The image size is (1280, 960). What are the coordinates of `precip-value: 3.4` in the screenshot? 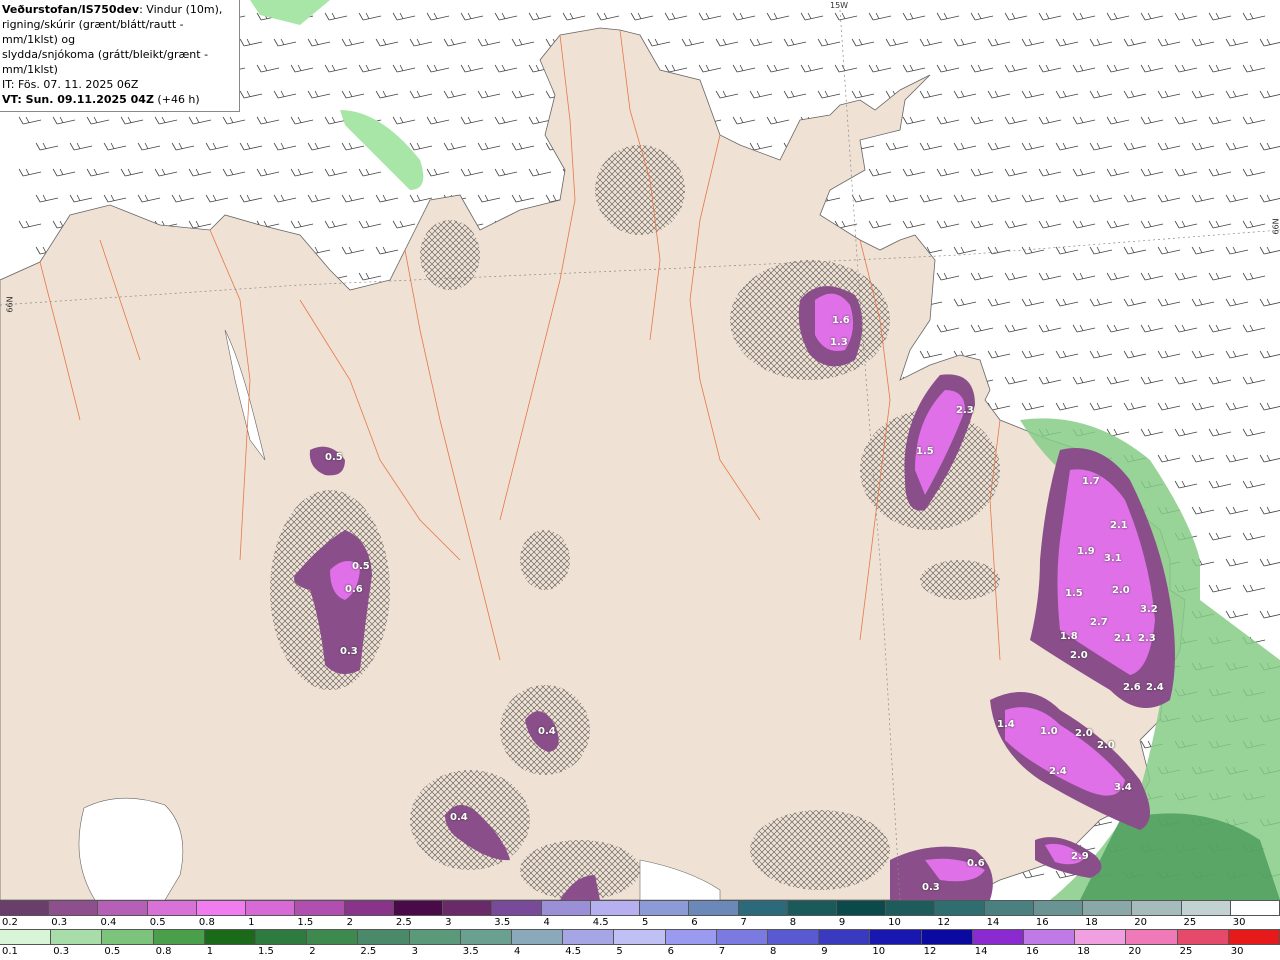 It's located at (1123, 787).